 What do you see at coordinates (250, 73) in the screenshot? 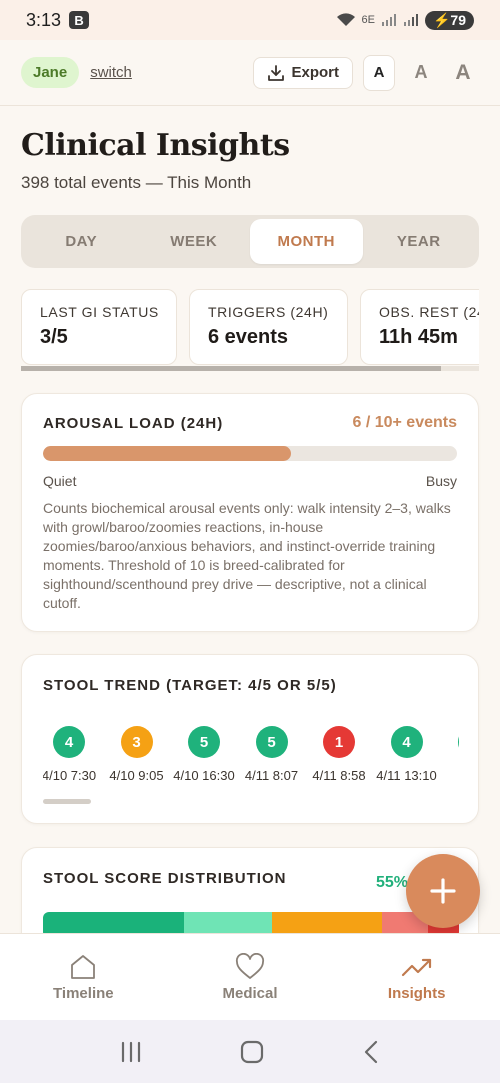
I see `top-bar: Jane switch Export A A A` at bounding box center [250, 73].